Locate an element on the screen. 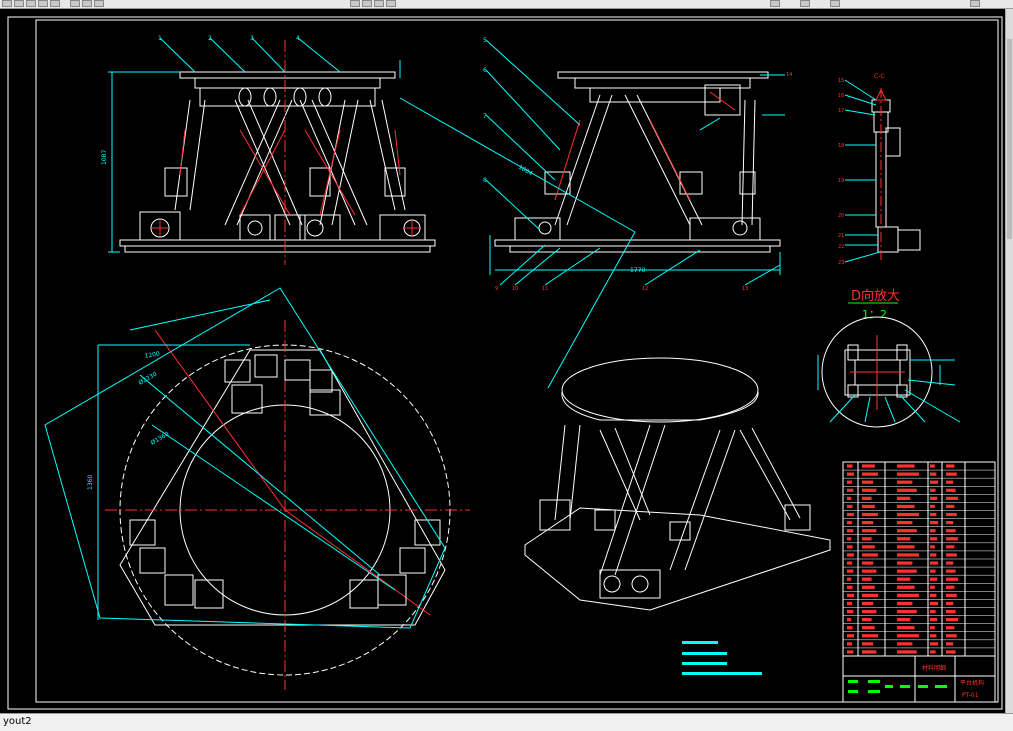  part-number: 6 is located at coordinates (485, 70).